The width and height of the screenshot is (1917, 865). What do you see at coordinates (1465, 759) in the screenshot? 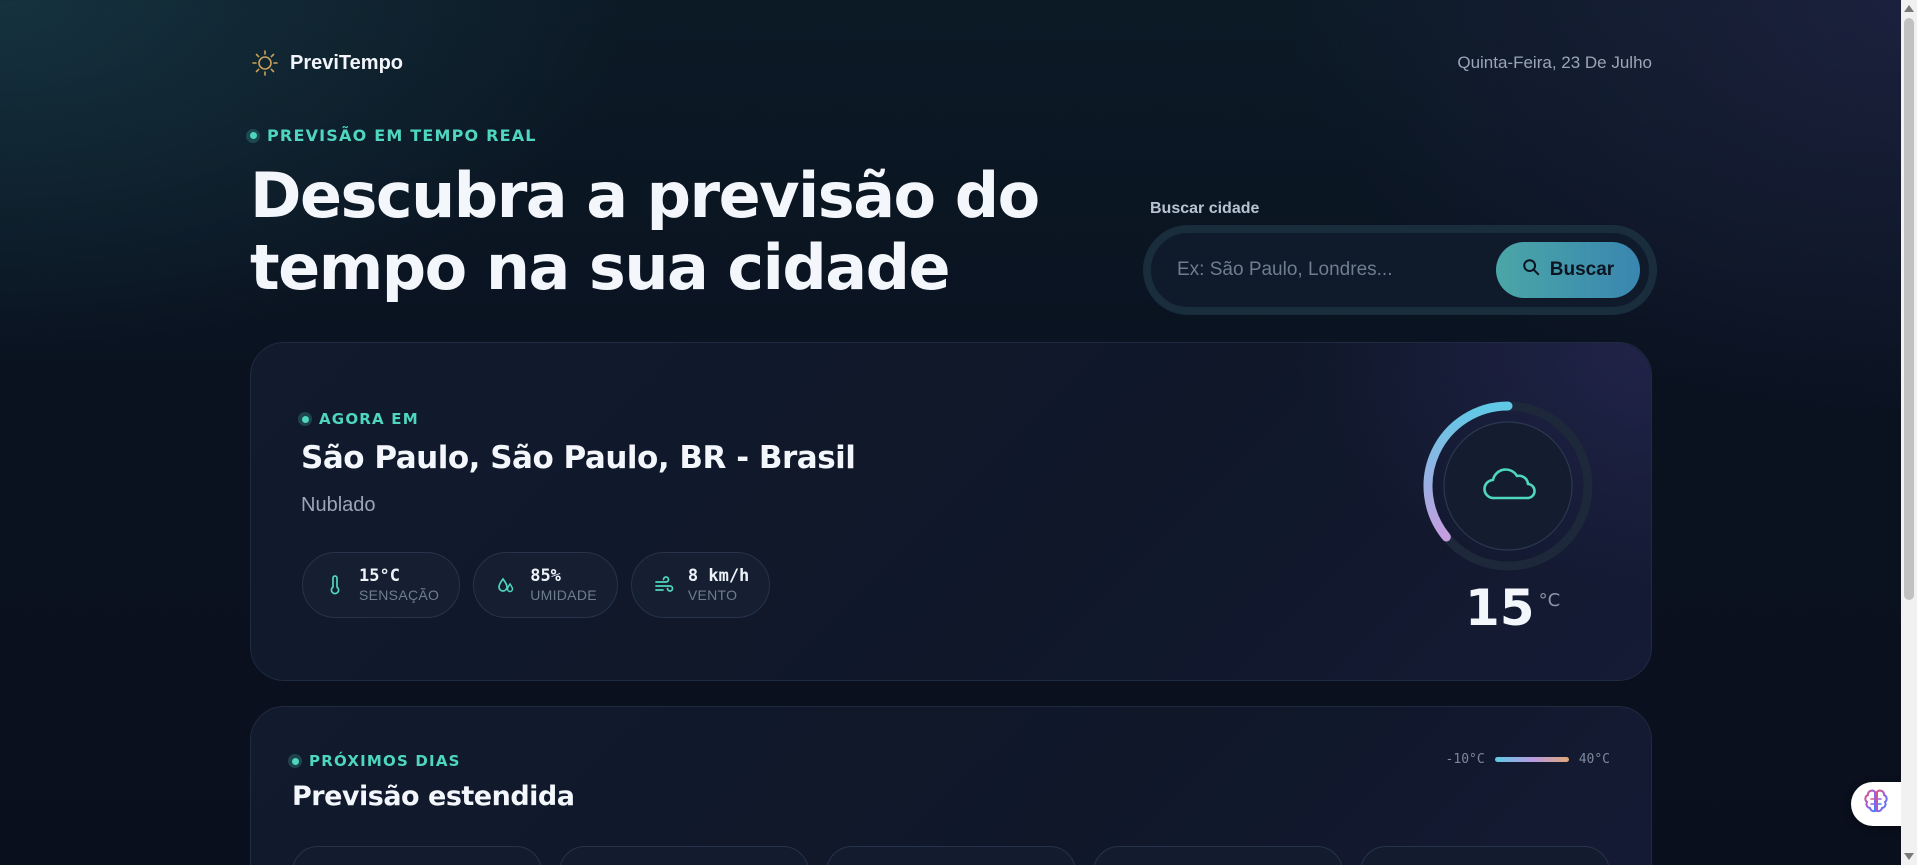
I see `range-min: -10°C` at bounding box center [1465, 759].